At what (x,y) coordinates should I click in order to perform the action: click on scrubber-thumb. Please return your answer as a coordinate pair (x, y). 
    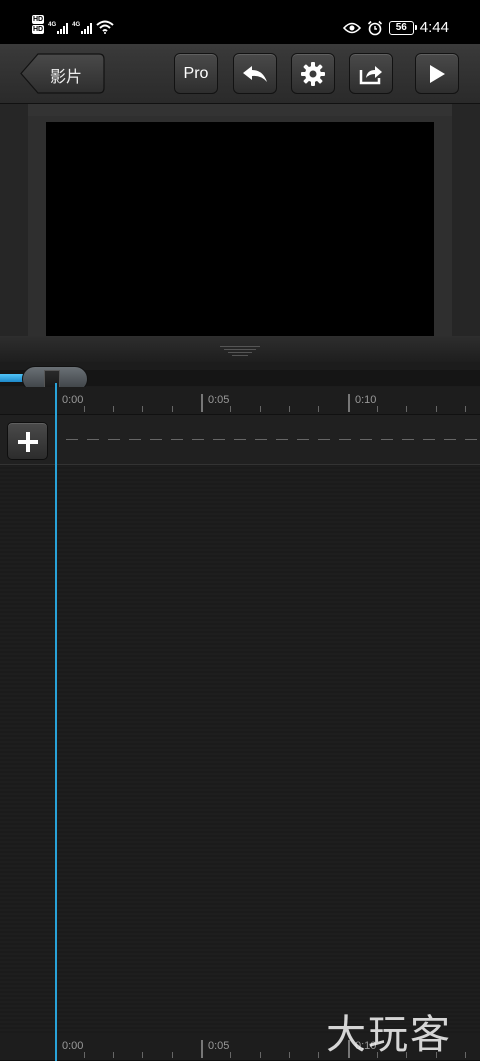
    Looking at the image, I should click on (52, 379).